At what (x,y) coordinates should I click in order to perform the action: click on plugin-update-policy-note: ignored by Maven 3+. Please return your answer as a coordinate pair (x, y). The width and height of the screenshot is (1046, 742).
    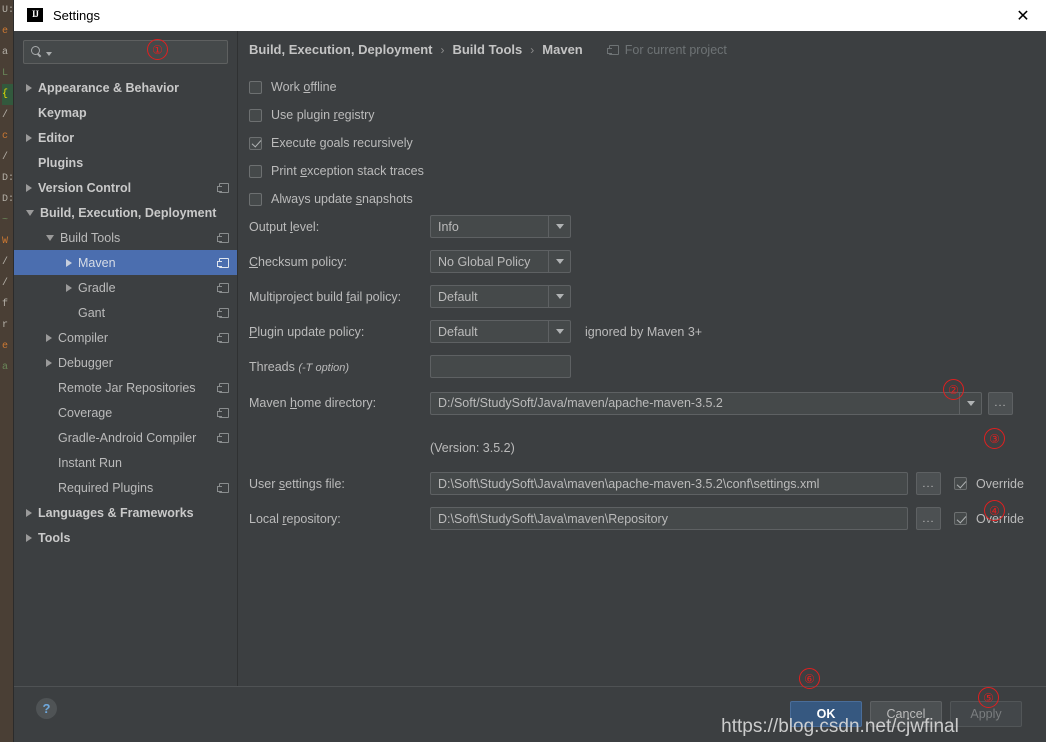
    Looking at the image, I should click on (644, 331).